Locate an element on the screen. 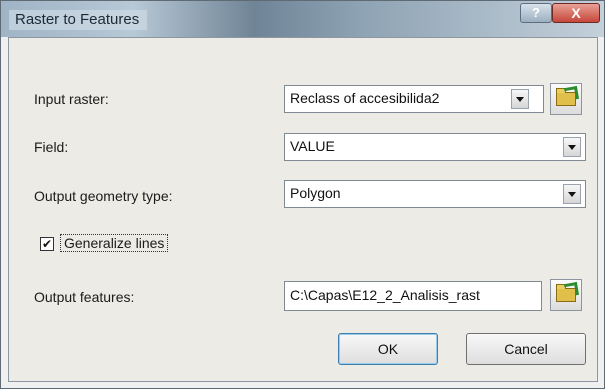 The width and height of the screenshot is (605, 389). title-bar: Raster to Features ? X is located at coordinates (302, 19).